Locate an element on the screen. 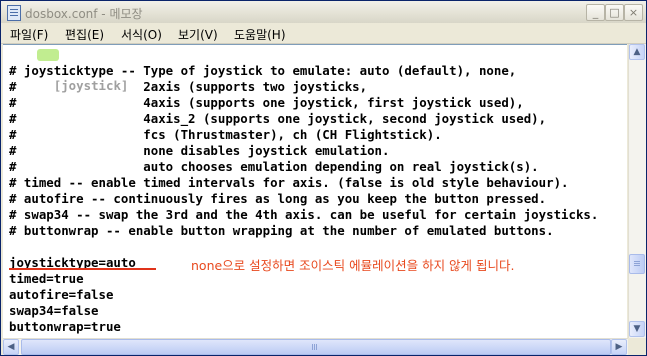  close-button: × is located at coordinates (633, 12).